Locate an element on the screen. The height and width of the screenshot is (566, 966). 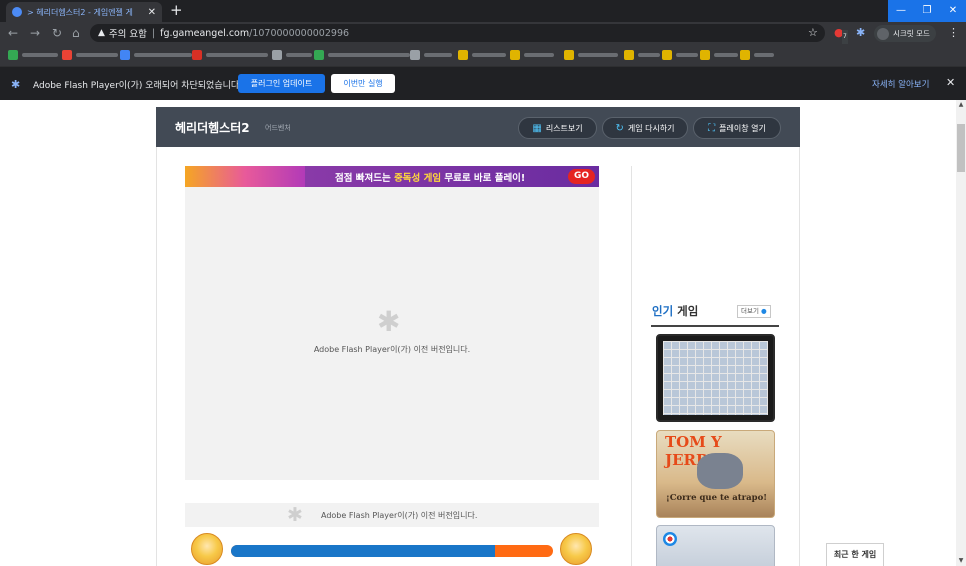
back-arrow-icon: ← is located at coordinates (13, 33).